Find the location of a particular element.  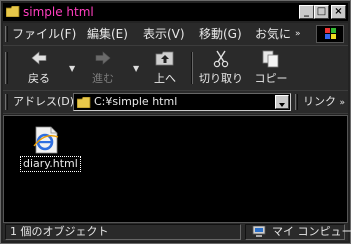

forward-label: 進む is located at coordinates (103, 78).